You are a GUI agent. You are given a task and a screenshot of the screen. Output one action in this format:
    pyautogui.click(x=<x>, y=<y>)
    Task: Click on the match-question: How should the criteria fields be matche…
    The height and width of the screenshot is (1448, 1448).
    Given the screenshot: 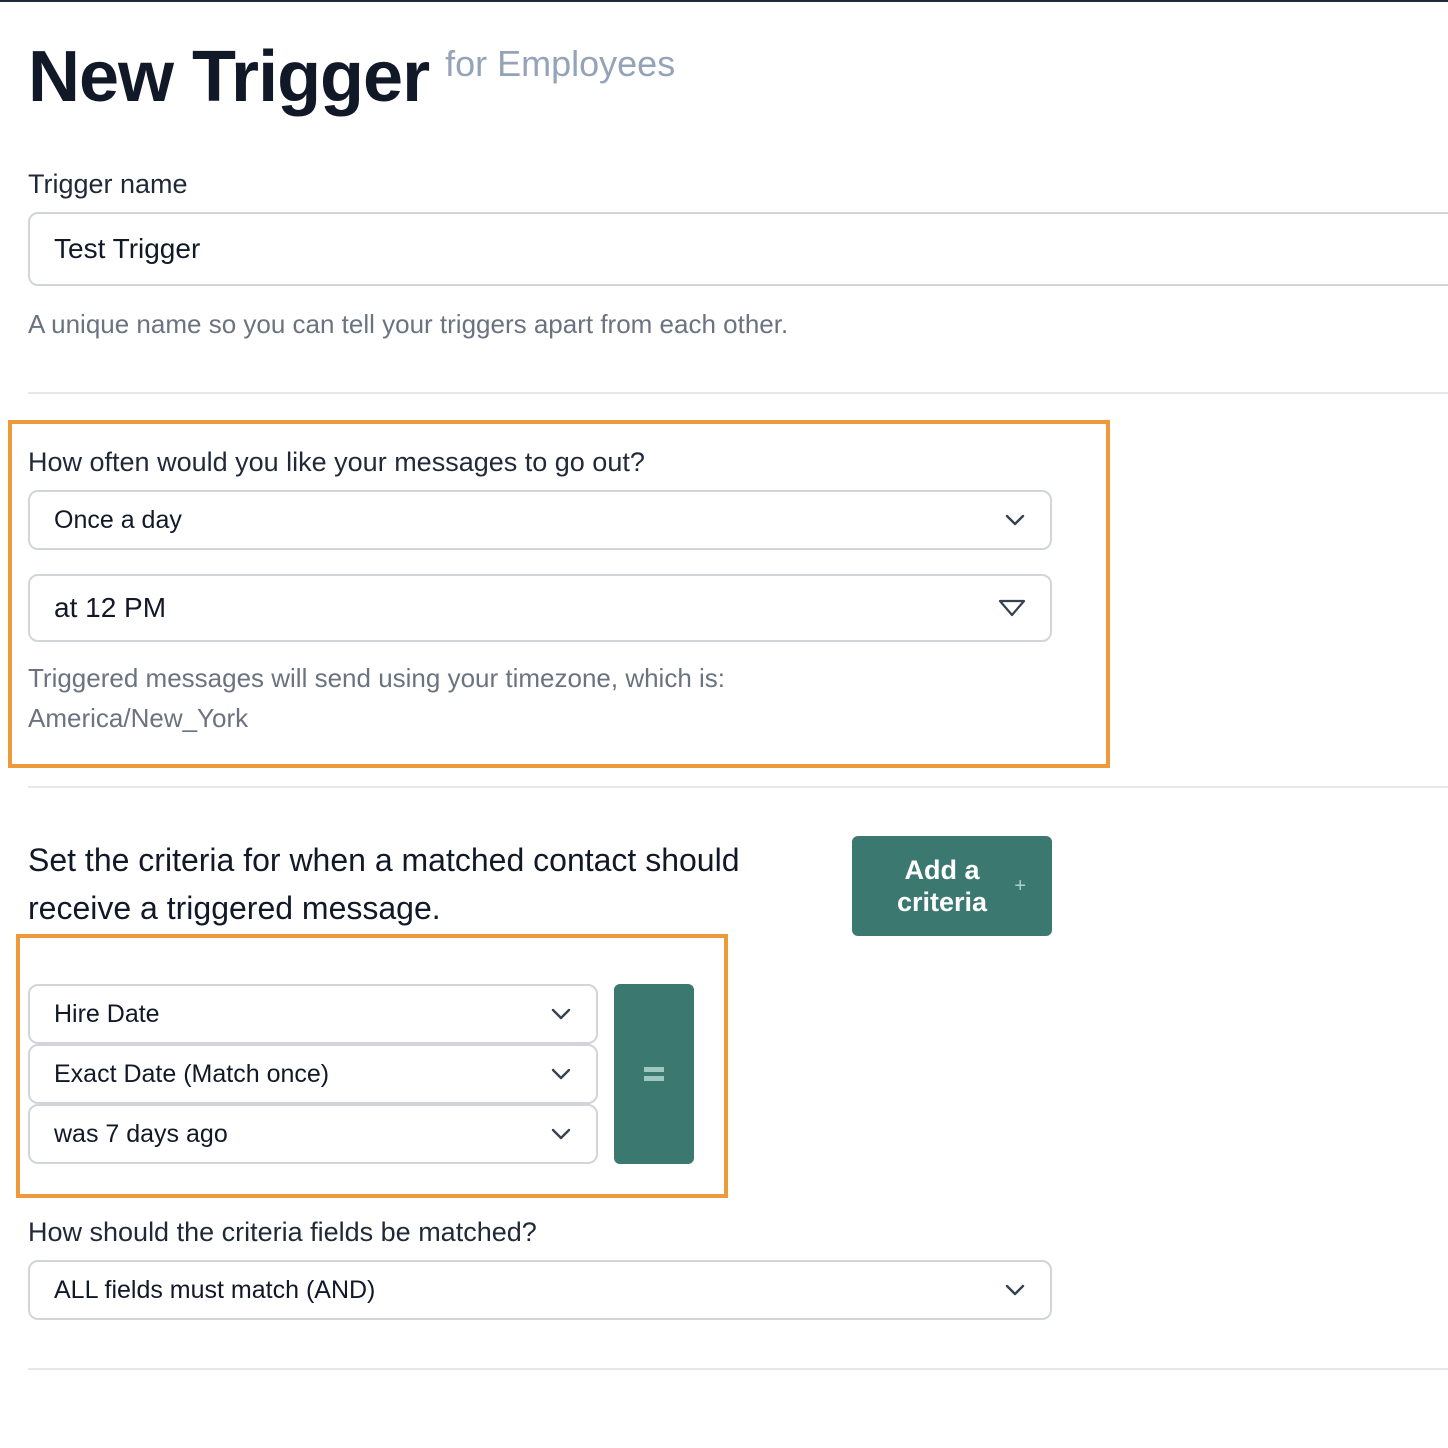 What is the action you would take?
    pyautogui.click(x=282, y=1232)
    